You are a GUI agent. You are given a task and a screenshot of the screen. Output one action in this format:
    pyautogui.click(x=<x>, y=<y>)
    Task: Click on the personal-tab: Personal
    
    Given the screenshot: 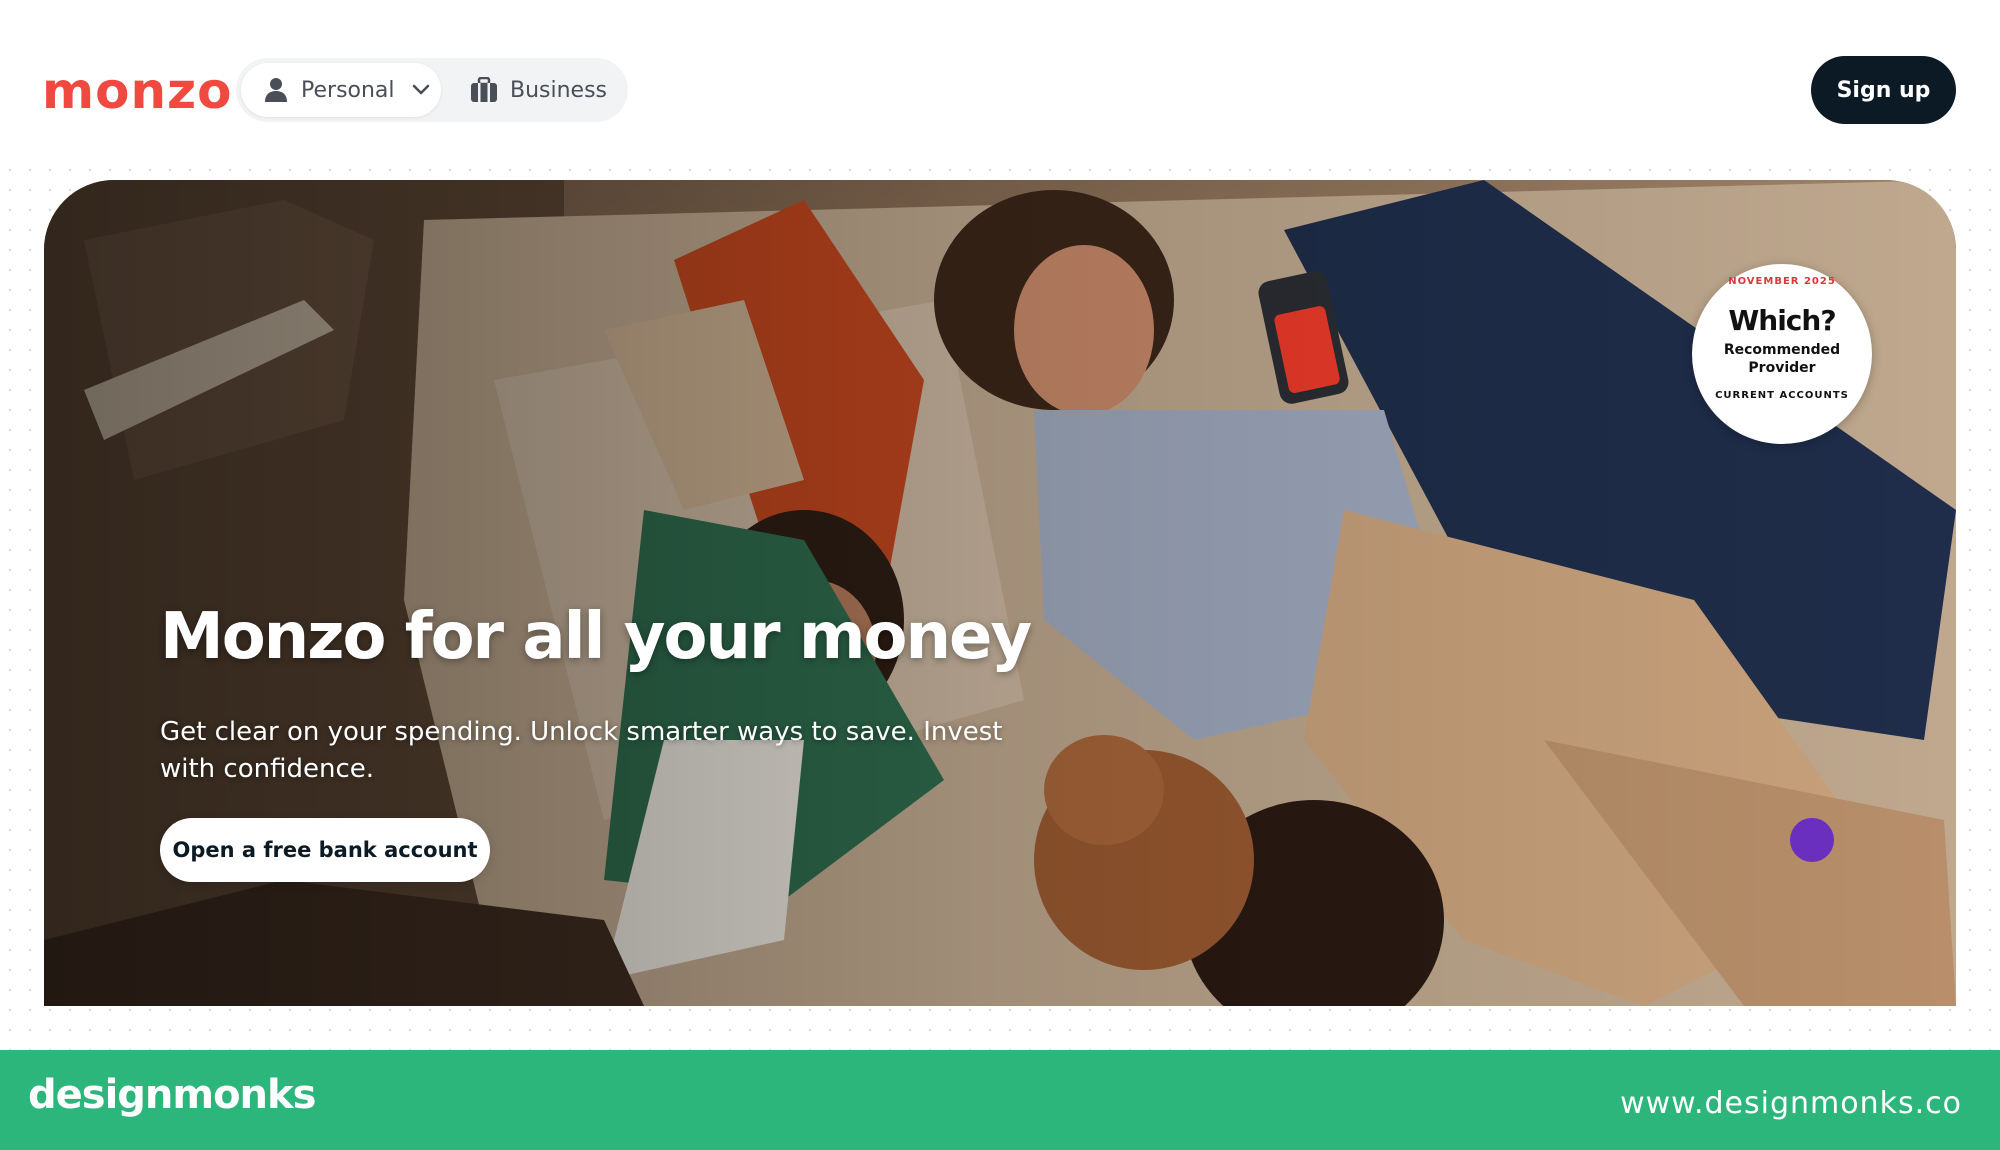 What is the action you would take?
    pyautogui.click(x=341, y=90)
    